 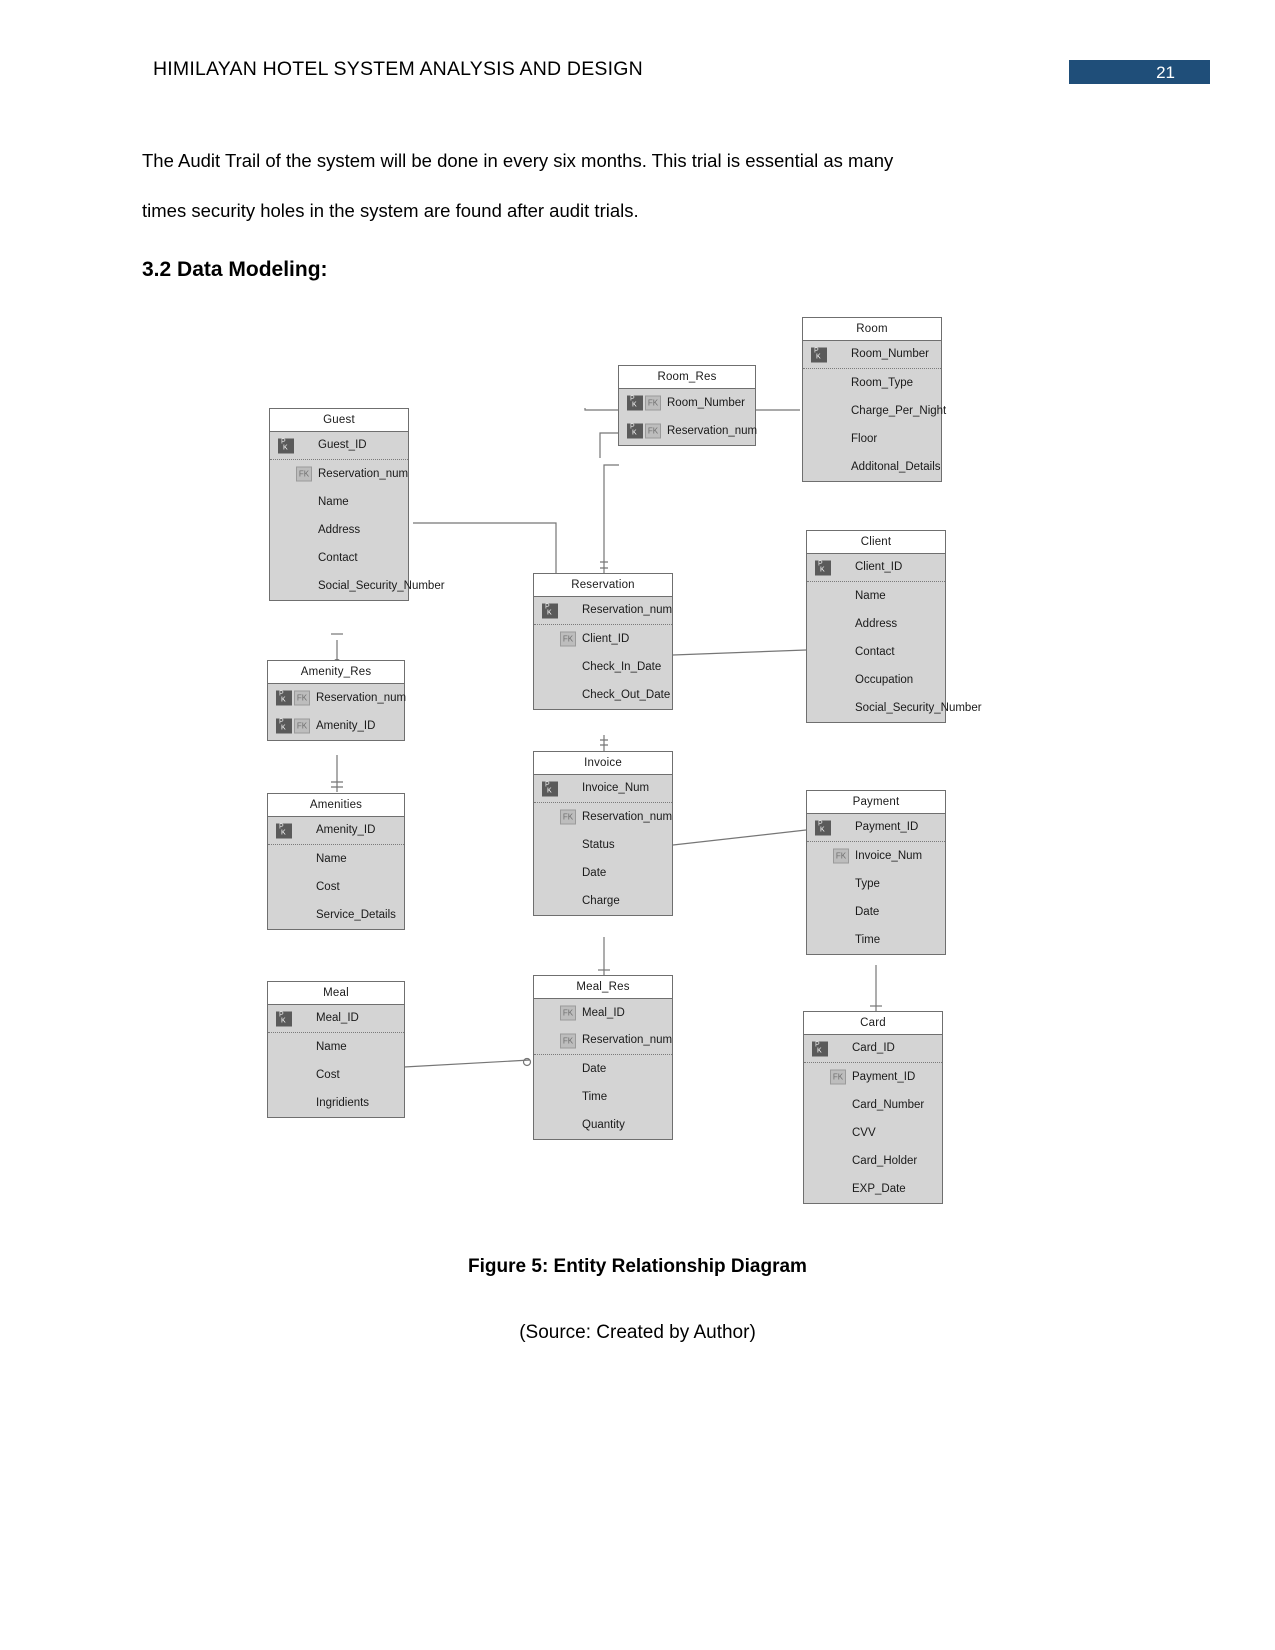 I want to click on attribute-label: Time, so click(x=868, y=939).